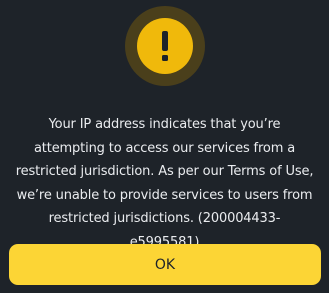 This screenshot has height=293, width=329. I want to click on warning-icon, so click(165, 46).